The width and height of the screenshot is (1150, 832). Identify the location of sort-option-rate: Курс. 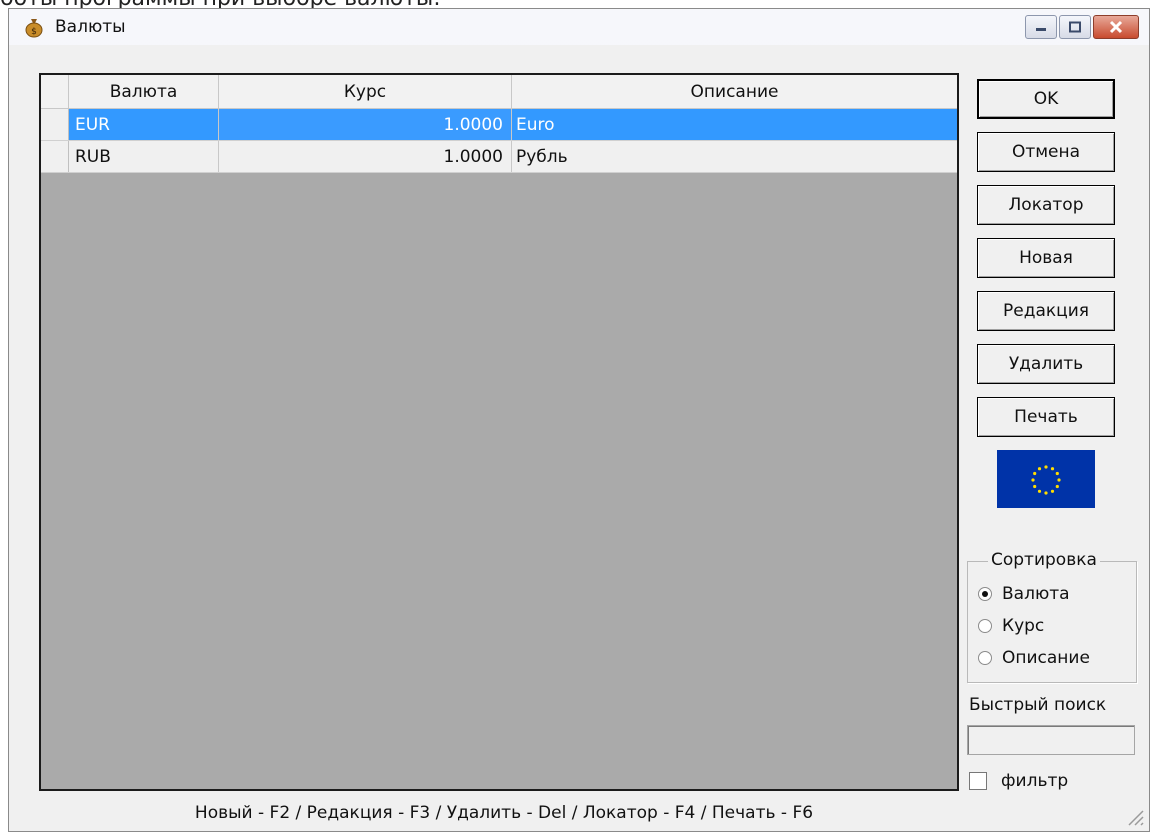
(1011, 626).